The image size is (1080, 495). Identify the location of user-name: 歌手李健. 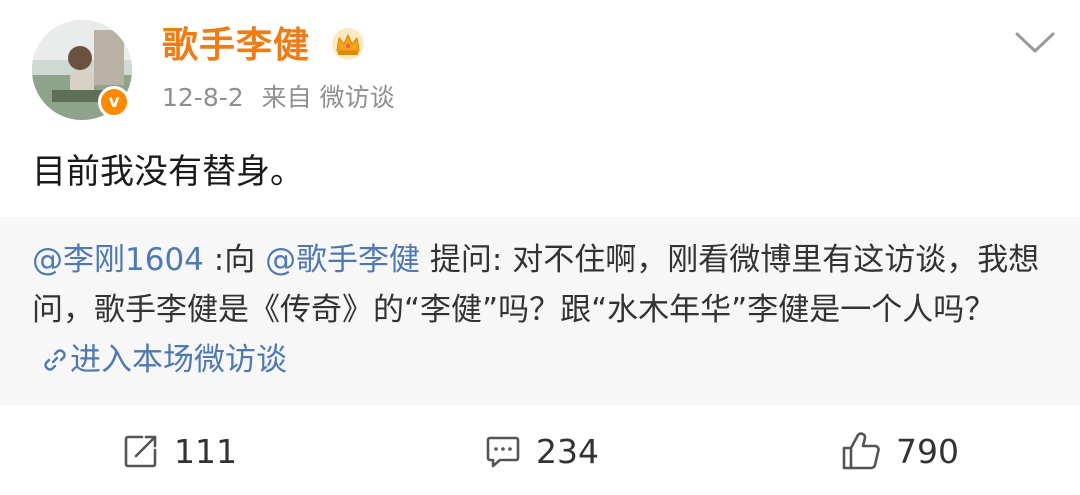
(236, 46).